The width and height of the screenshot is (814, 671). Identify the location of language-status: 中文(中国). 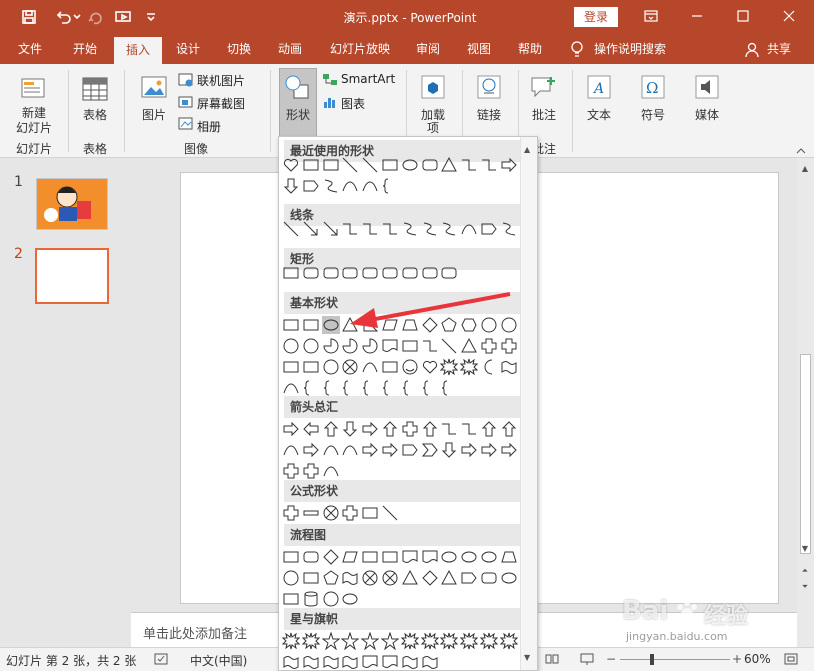
(218, 660).